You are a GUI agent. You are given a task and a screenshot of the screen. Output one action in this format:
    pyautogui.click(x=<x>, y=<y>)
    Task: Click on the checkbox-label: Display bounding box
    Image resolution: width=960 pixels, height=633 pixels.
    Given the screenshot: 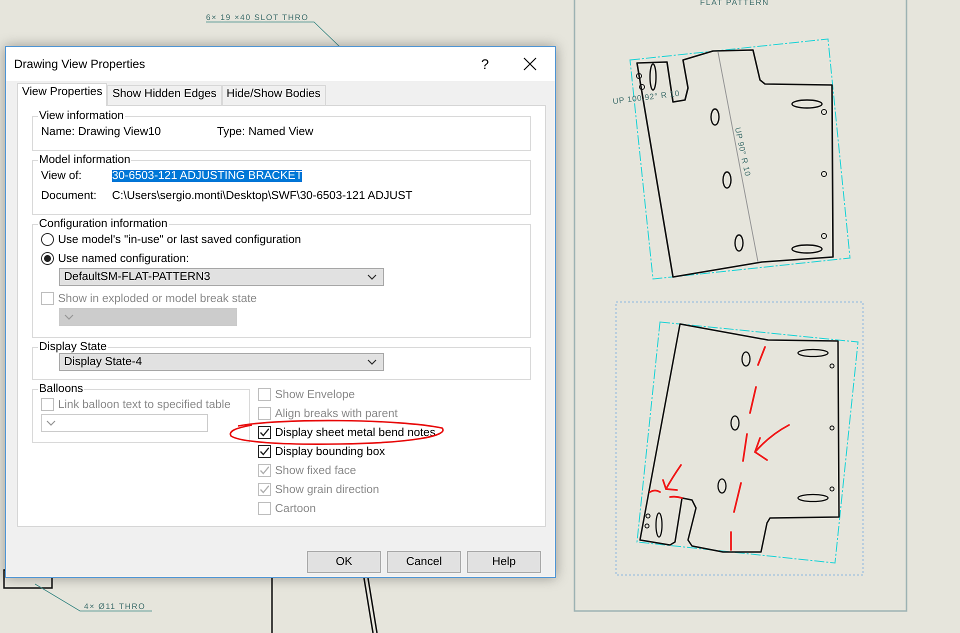 What is the action you would take?
    pyautogui.click(x=330, y=452)
    